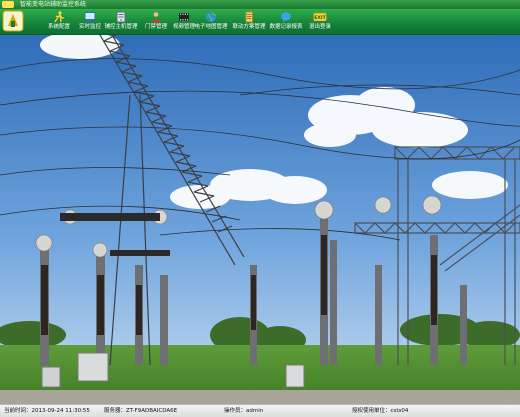 The image size is (520, 417). What do you see at coordinates (184, 17) in the screenshot?
I see `film-icon` at bounding box center [184, 17].